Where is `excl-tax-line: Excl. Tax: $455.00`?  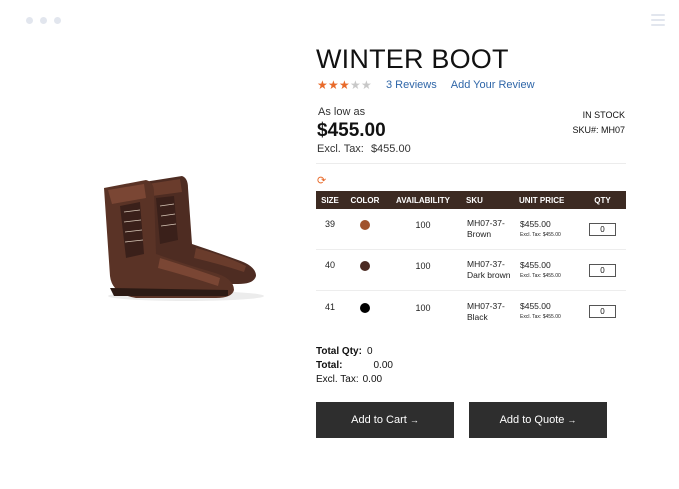
excl-tax-line: Excl. Tax: $455.00 is located at coordinates (364, 149).